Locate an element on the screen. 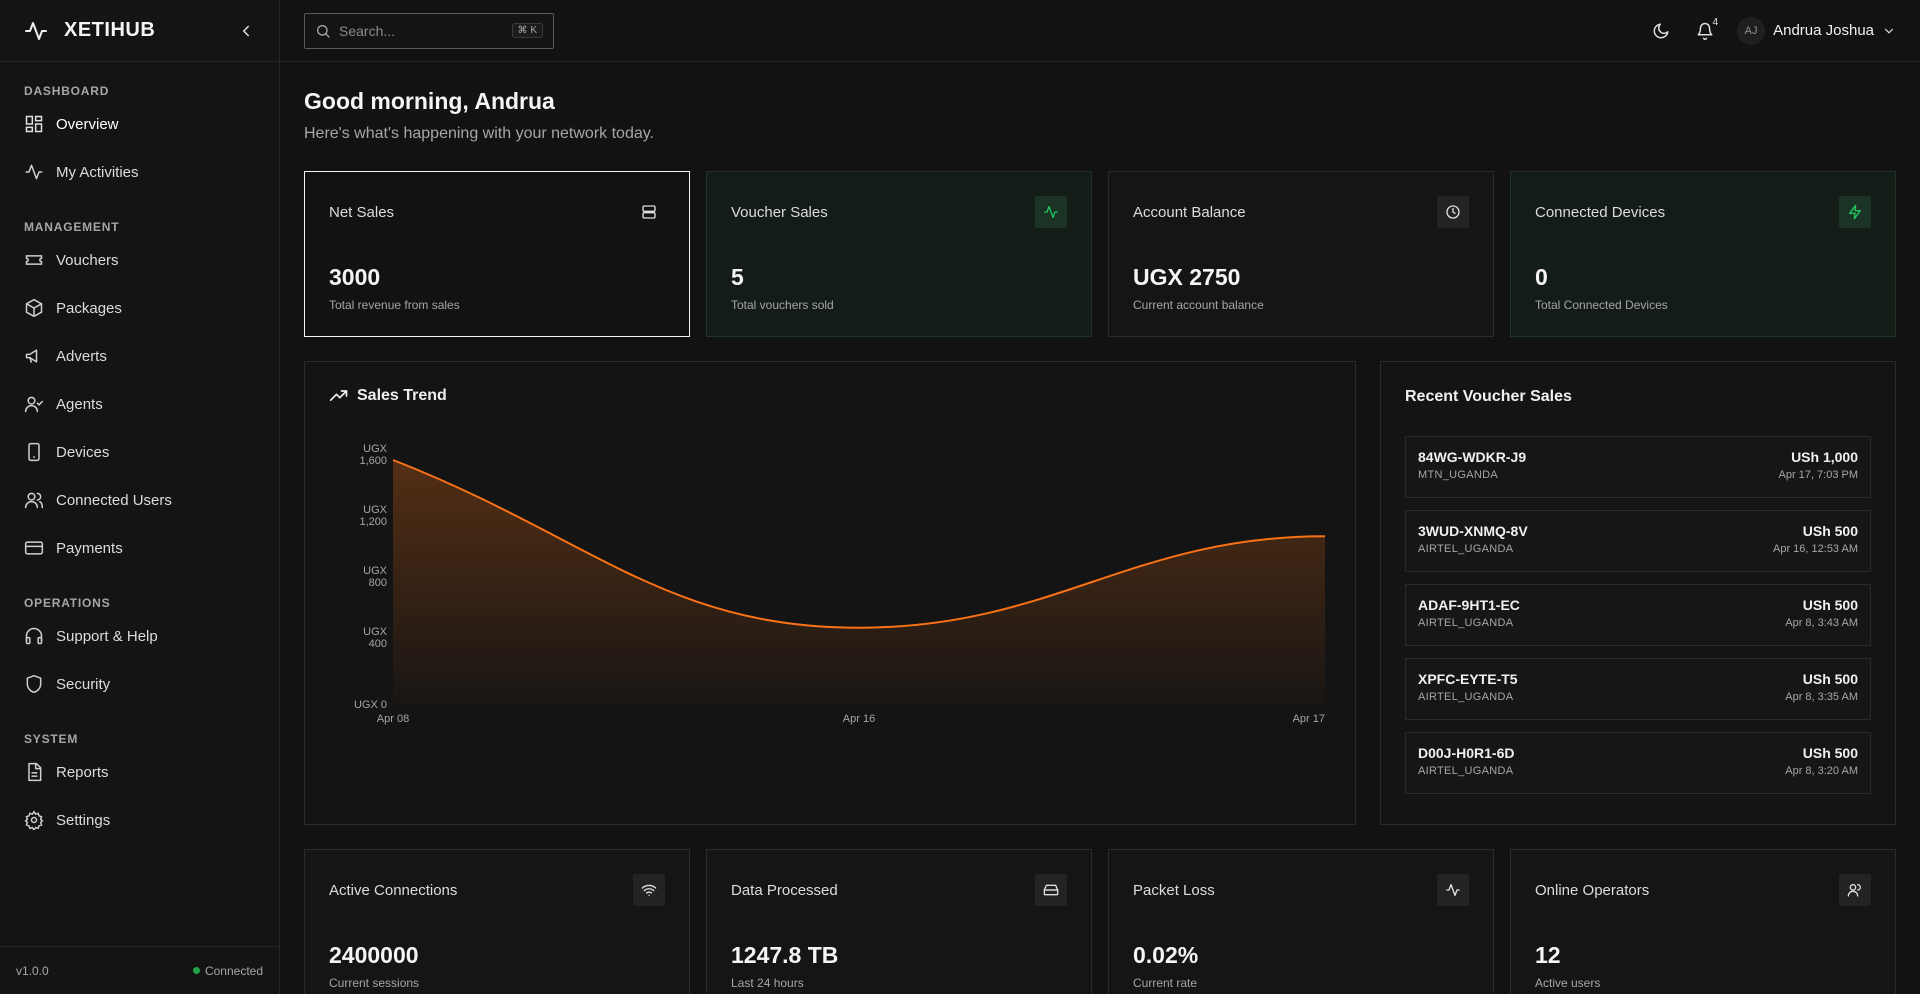  sidebar-item-label: Agents is located at coordinates (79, 404).